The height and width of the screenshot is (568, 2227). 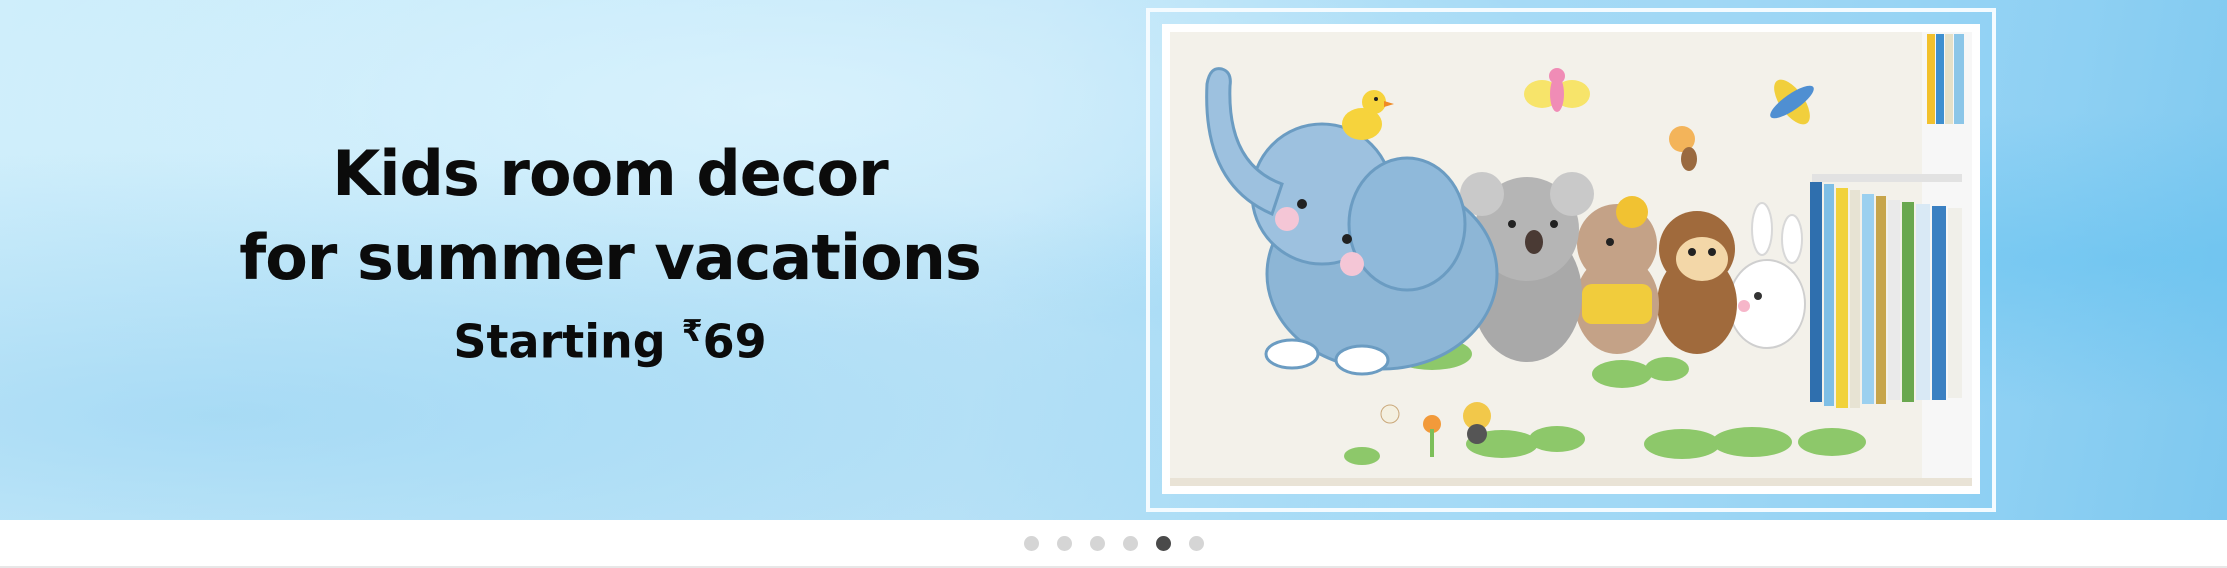 What do you see at coordinates (2187, 260) in the screenshot?
I see `next-slide-button` at bounding box center [2187, 260].